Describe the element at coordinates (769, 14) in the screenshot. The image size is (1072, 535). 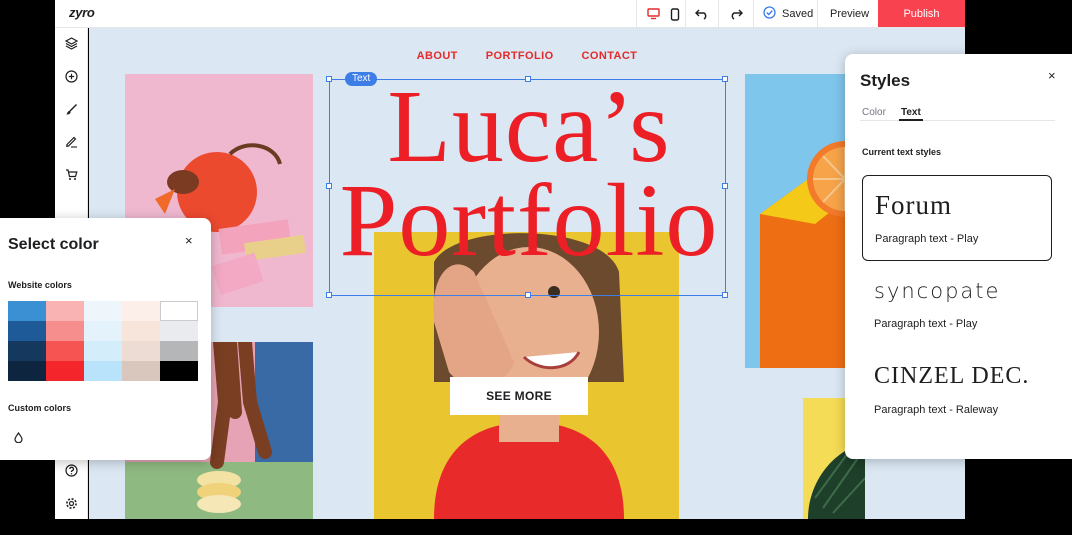
I see `check-circle-icon` at that location.